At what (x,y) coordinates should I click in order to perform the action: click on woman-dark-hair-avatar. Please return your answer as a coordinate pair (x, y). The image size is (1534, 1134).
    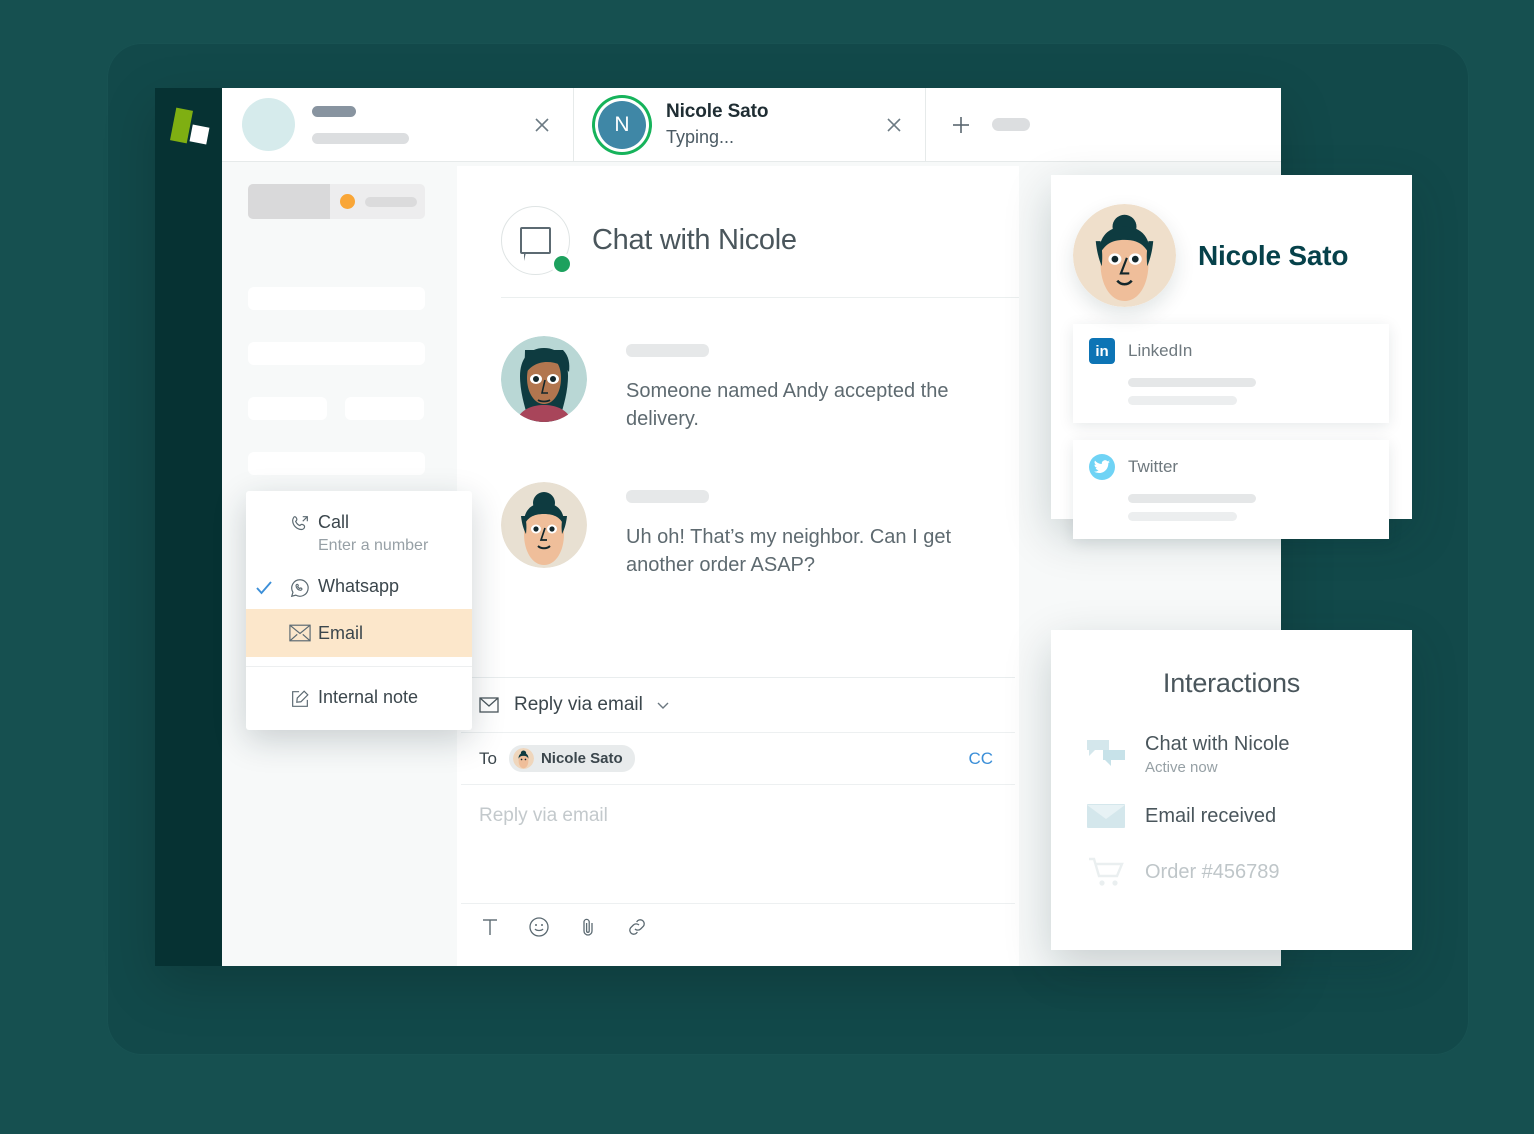
    Looking at the image, I should click on (544, 379).